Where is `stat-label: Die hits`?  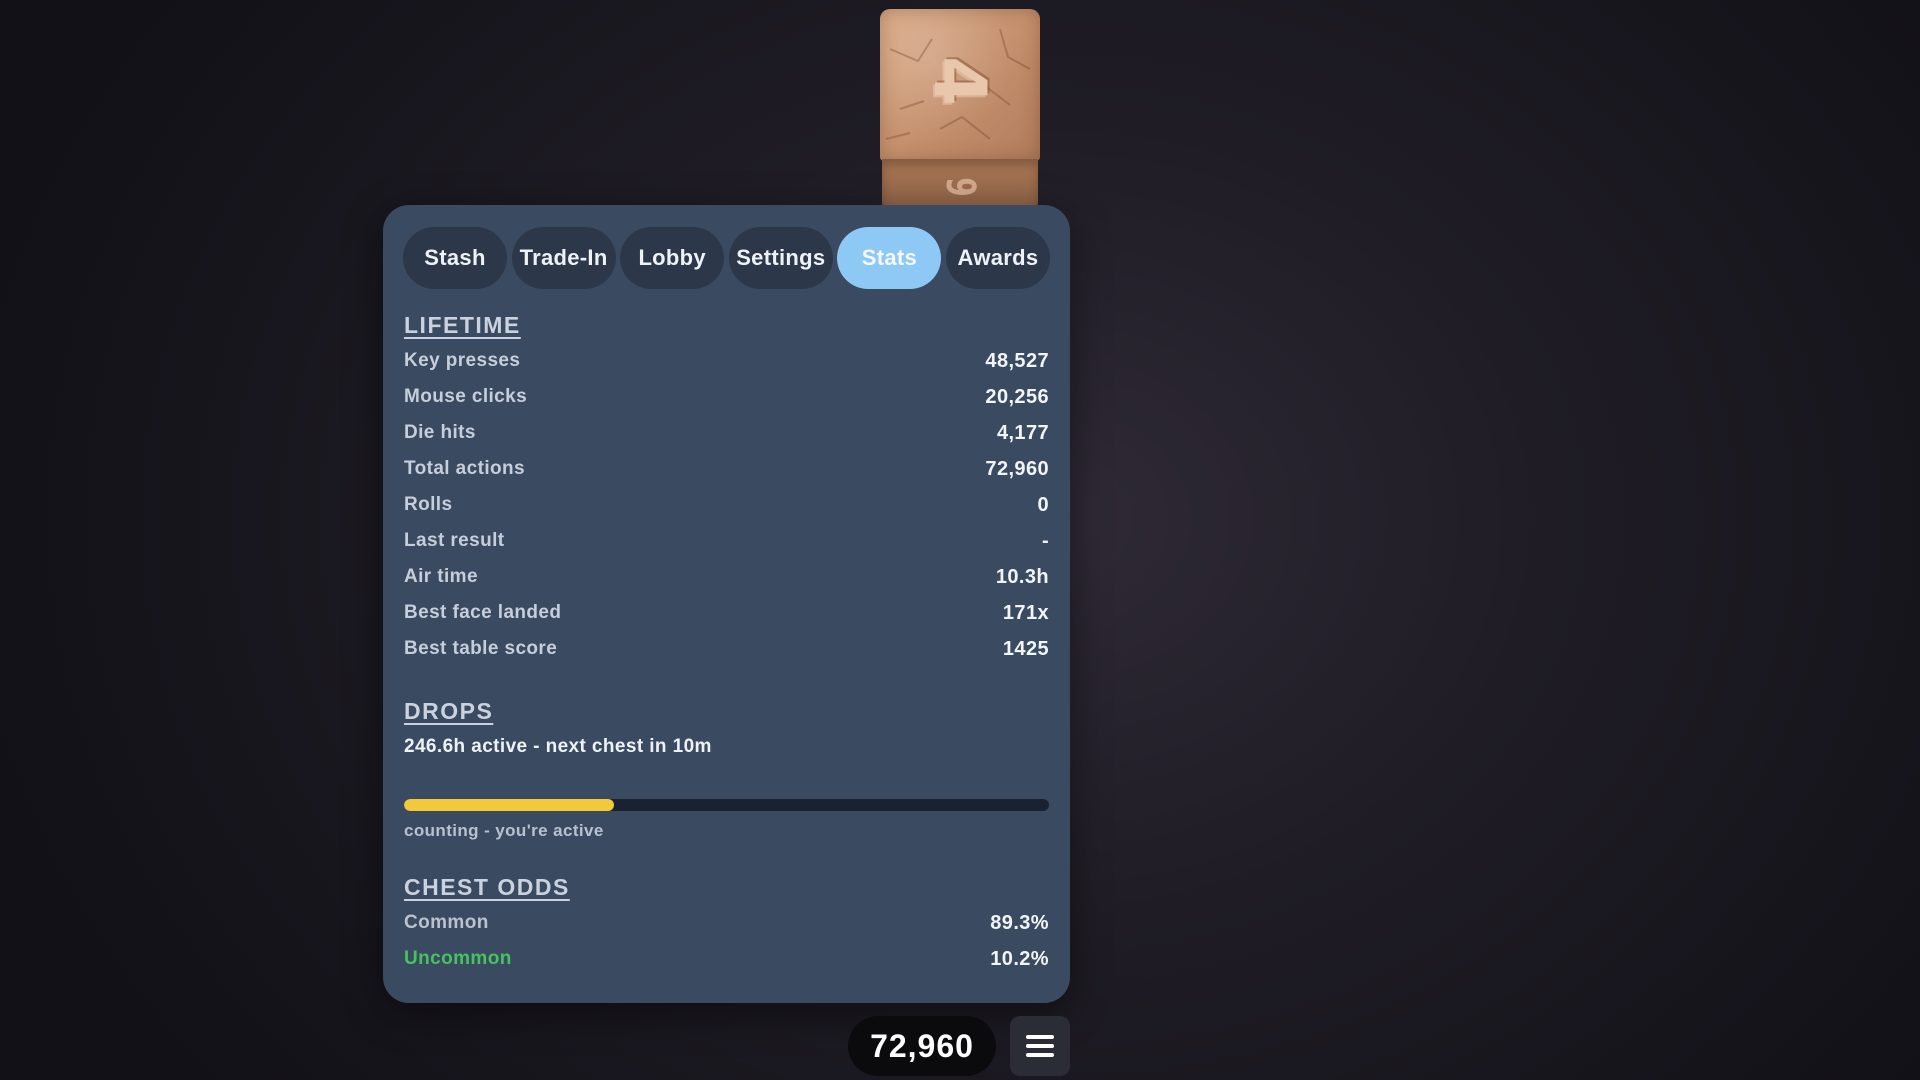
stat-label: Die hits is located at coordinates (440, 432).